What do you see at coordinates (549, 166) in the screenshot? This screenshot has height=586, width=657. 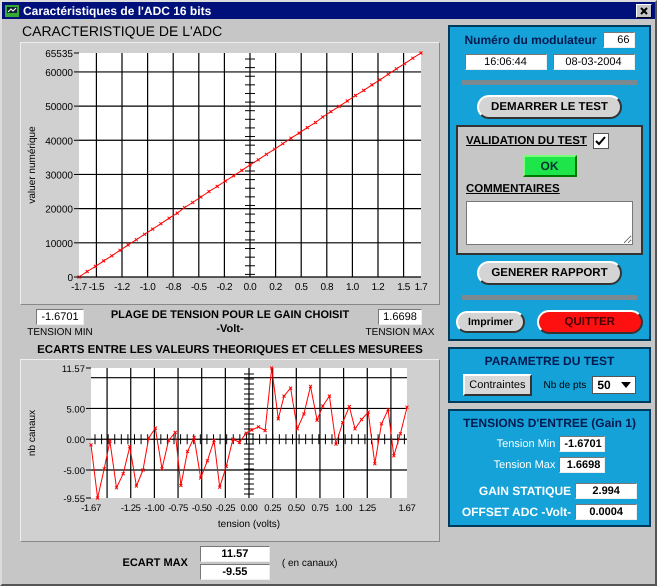 I see `ok-button: OK` at bounding box center [549, 166].